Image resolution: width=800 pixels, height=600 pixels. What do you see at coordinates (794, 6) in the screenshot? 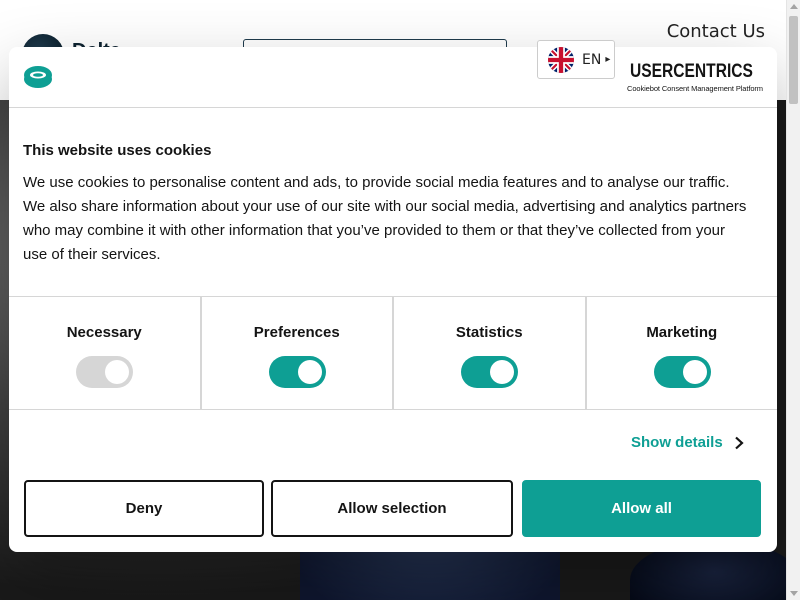
I see `scroll-up-arrow-icon` at bounding box center [794, 6].